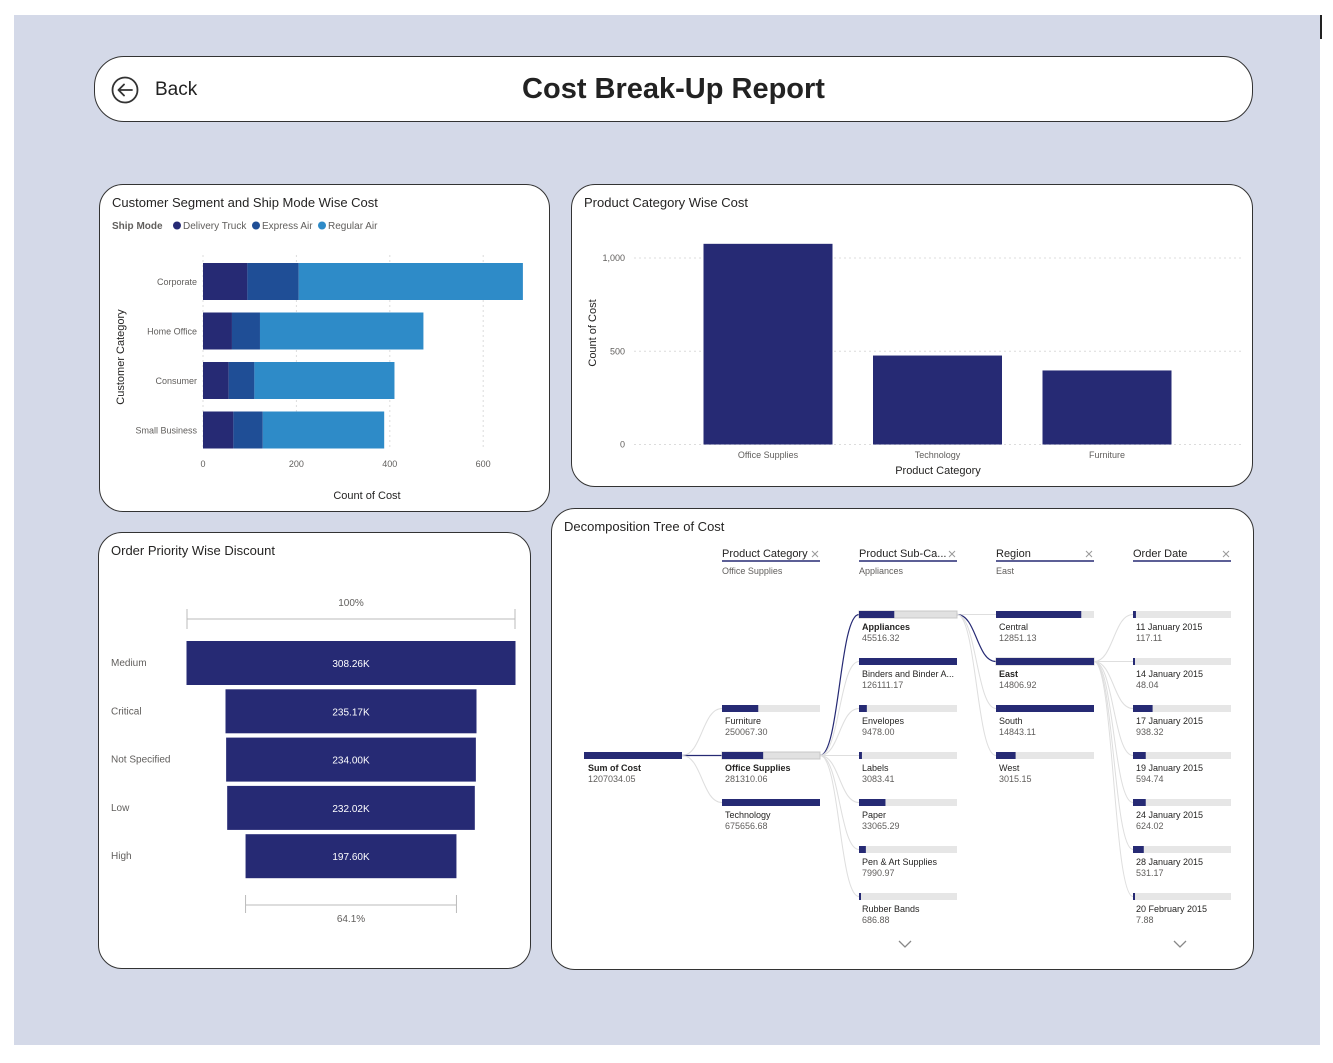 Image resolution: width=1333 pixels, height=1063 pixels. Describe the element at coordinates (878, 732) in the screenshot. I see `subcategory-value: 9478.00` at that location.